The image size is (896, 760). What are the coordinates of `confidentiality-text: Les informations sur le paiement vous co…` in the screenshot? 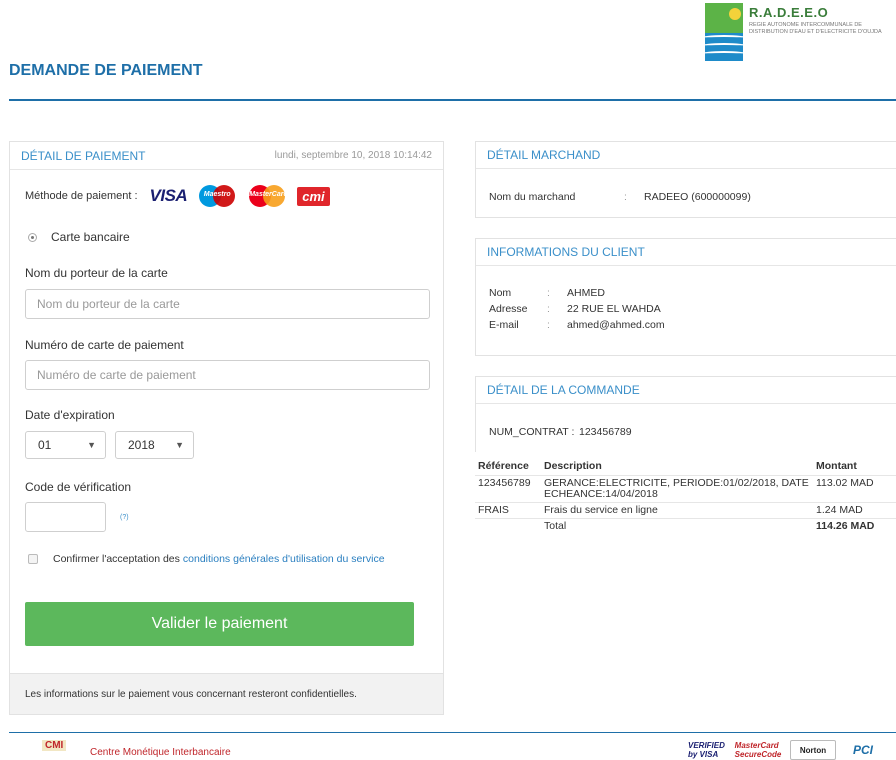 It's located at (191, 694).